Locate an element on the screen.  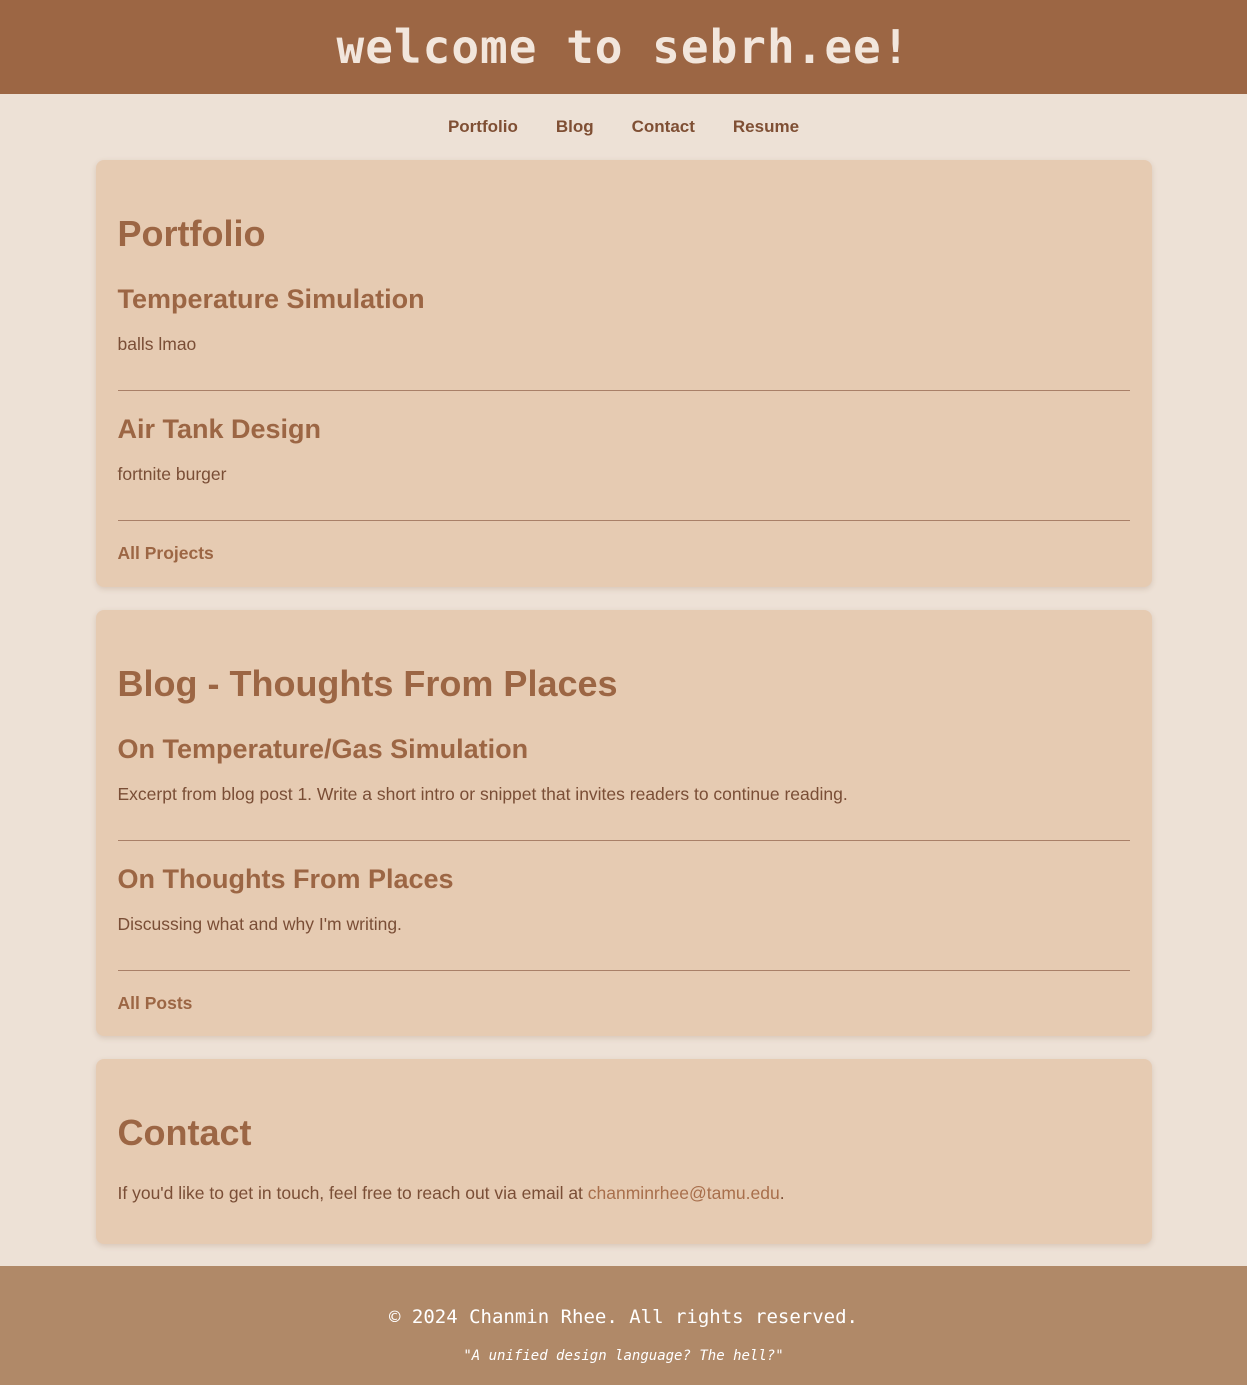
main-nav: Portfolio Blog Contact Resume is located at coordinates (623, 127).